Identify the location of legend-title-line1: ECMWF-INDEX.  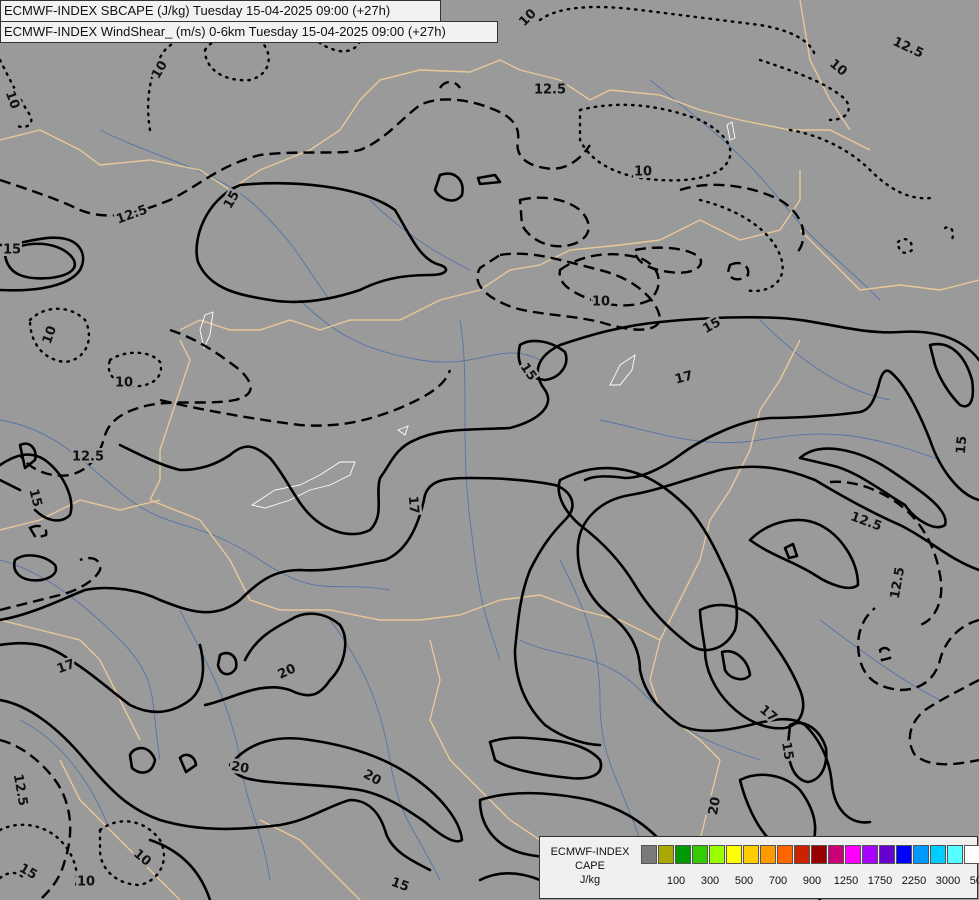
(590, 852).